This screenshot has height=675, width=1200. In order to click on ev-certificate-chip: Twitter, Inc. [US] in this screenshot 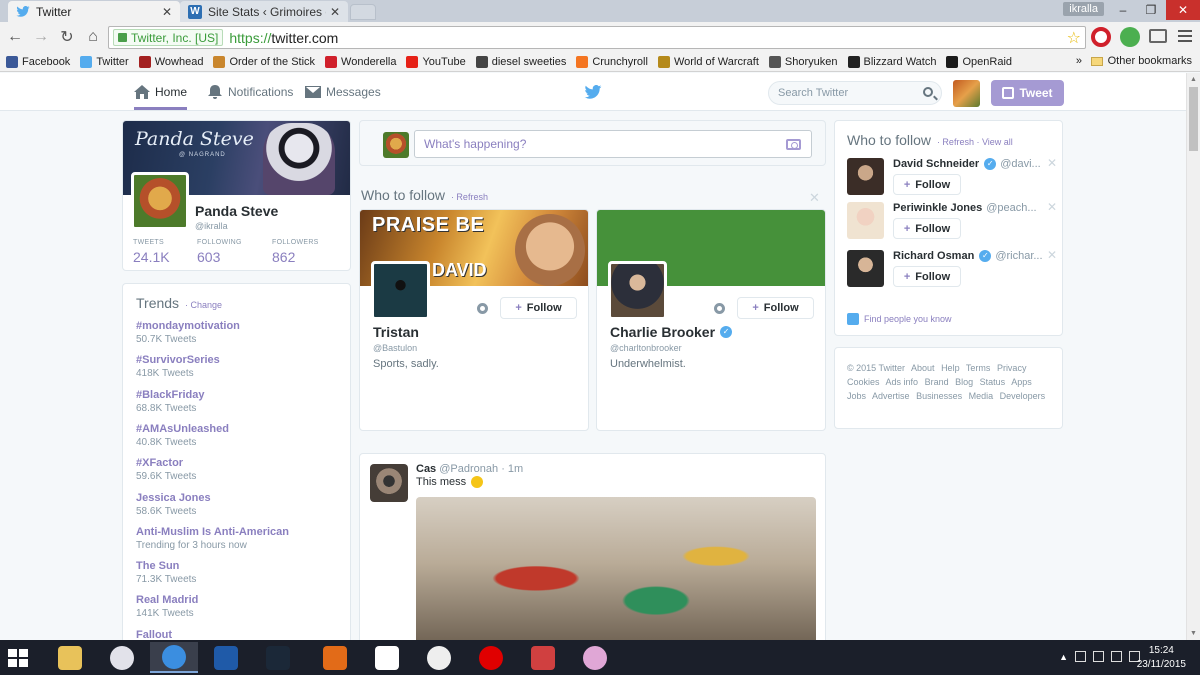, I will do `click(168, 37)`.